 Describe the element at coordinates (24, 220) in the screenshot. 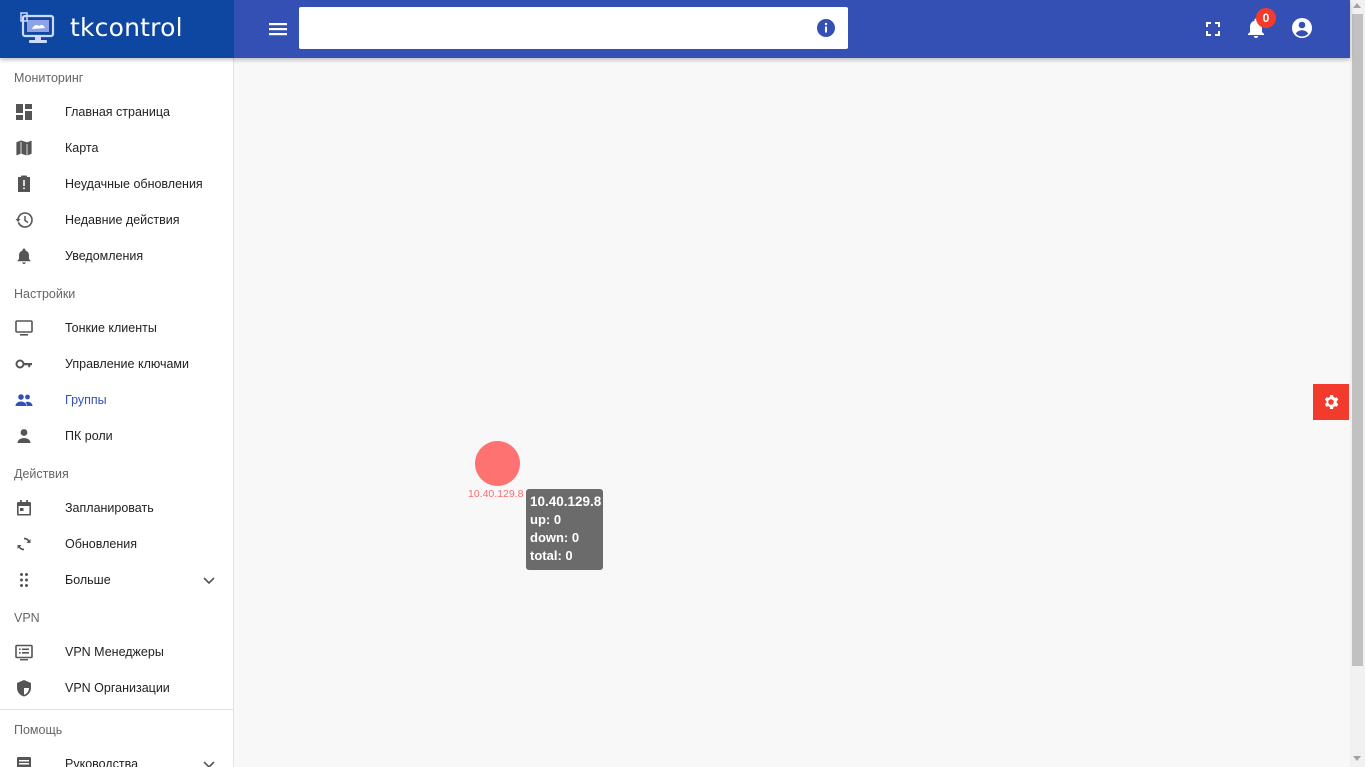

I see `history-icon` at that location.